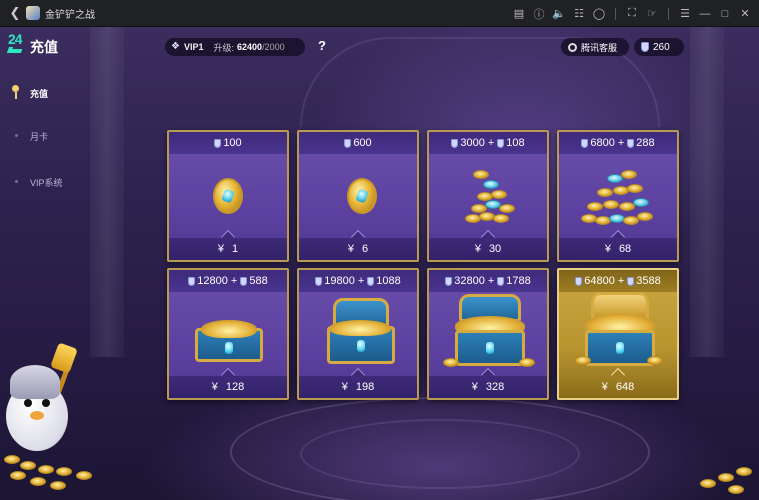 This screenshot has width=759, height=500. Describe the element at coordinates (440, 454) in the screenshot. I see `floor-ring-inner` at that location.